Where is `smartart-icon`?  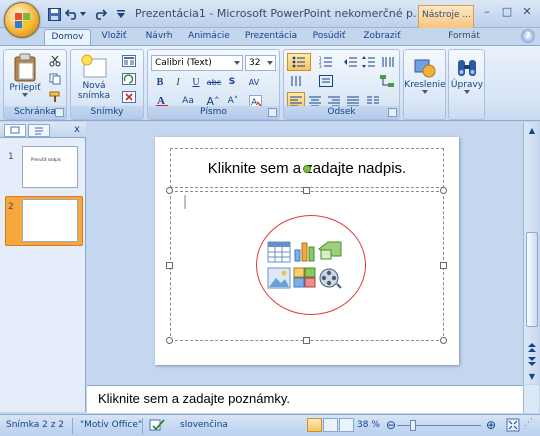 smartart-icon is located at coordinates (387, 81).